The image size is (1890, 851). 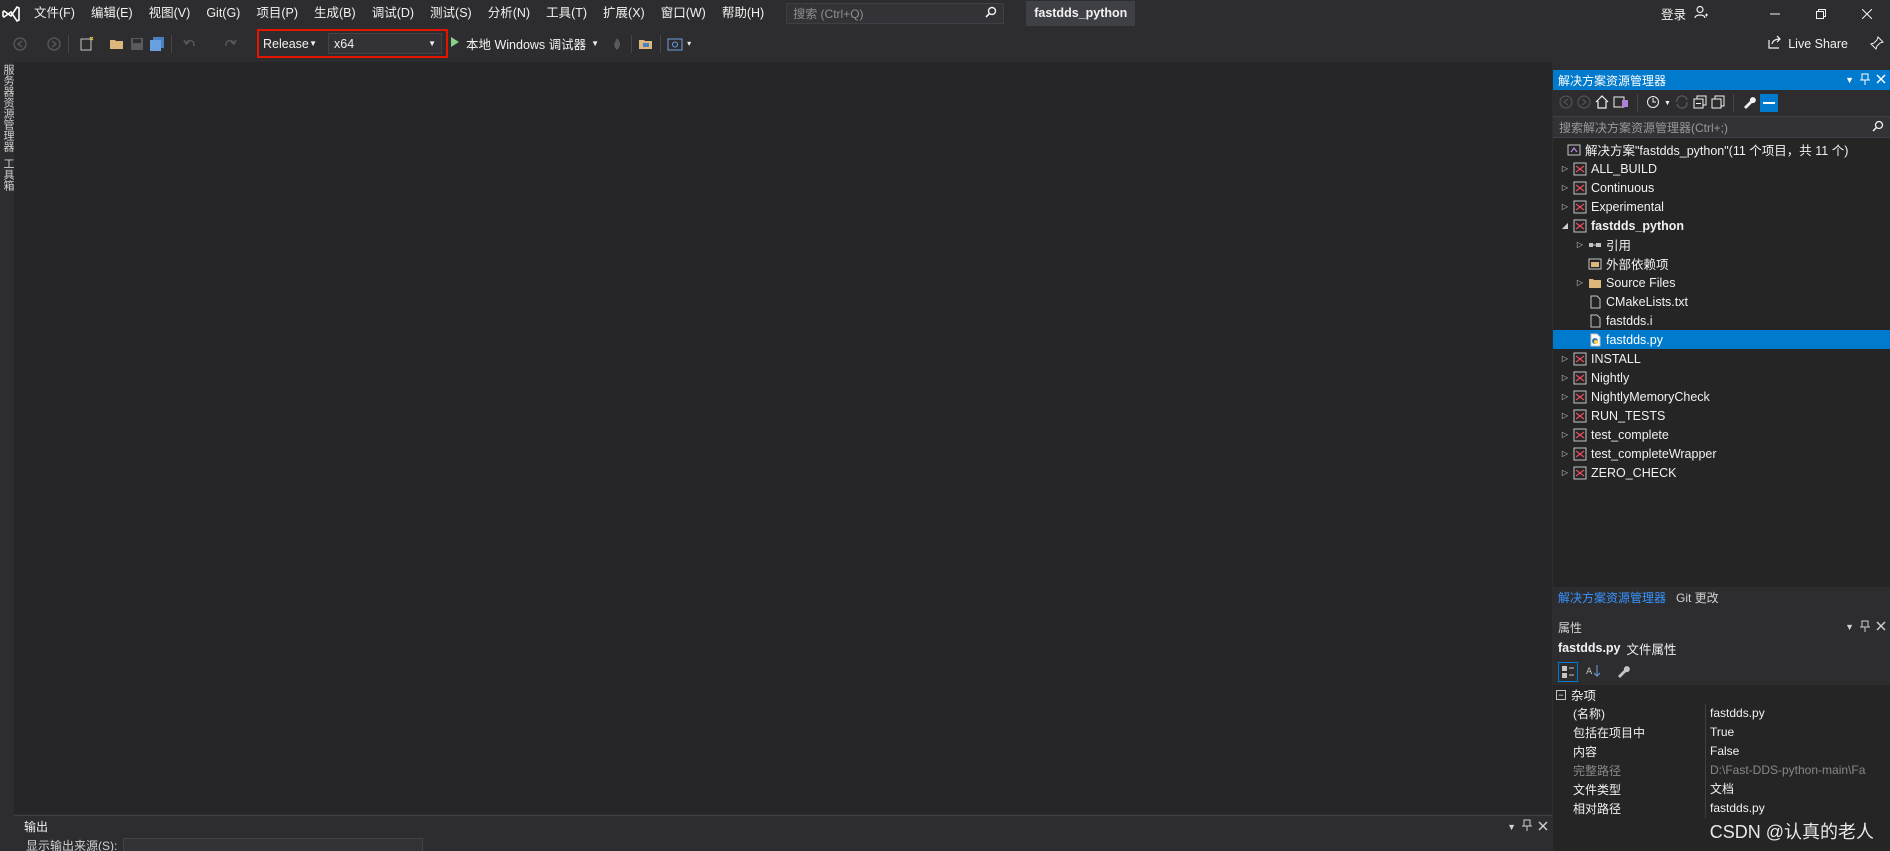 I want to click on tree-item: ▷ Experimental, so click(x=1721, y=206).